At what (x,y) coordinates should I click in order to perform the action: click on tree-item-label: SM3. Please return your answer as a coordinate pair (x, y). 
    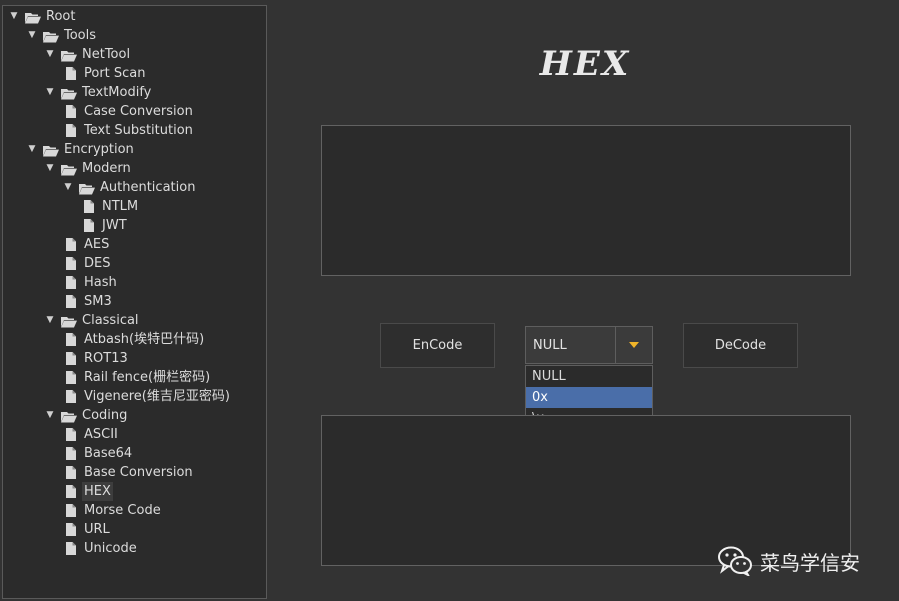
    Looking at the image, I should click on (98, 301).